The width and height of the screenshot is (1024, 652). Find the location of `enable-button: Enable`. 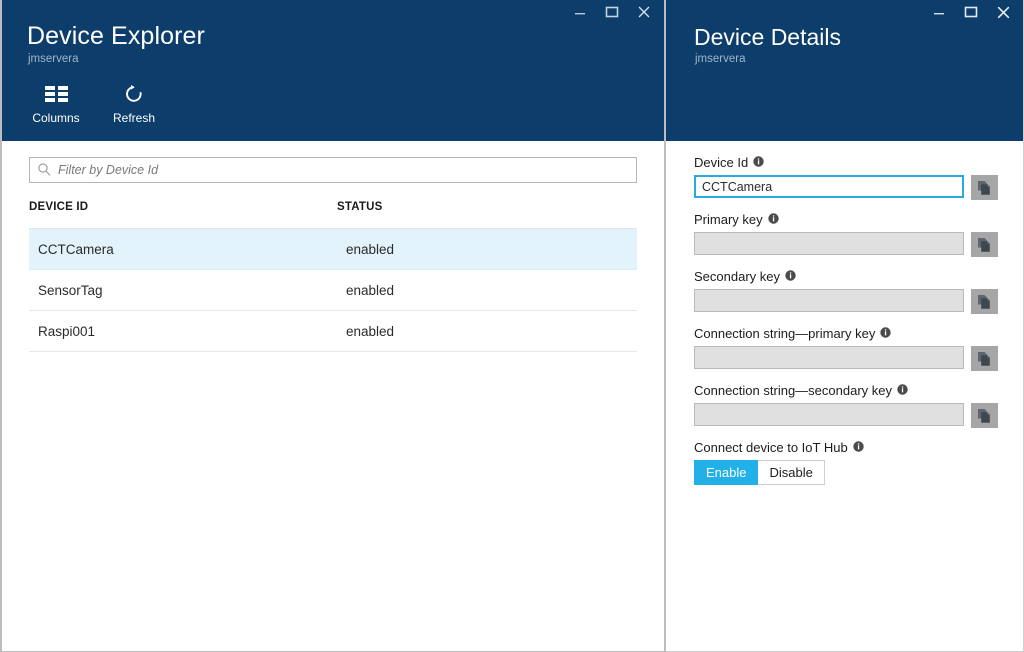

enable-button: Enable is located at coordinates (726, 472).